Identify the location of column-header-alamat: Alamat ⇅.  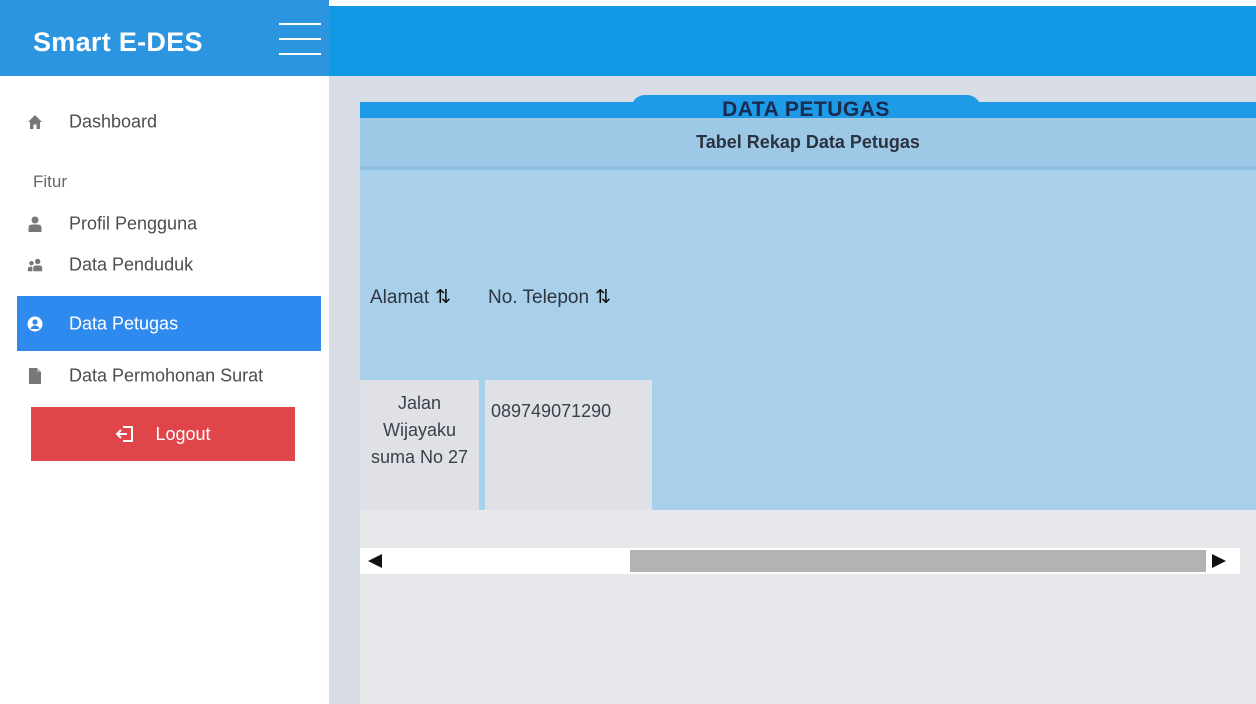
(410, 297).